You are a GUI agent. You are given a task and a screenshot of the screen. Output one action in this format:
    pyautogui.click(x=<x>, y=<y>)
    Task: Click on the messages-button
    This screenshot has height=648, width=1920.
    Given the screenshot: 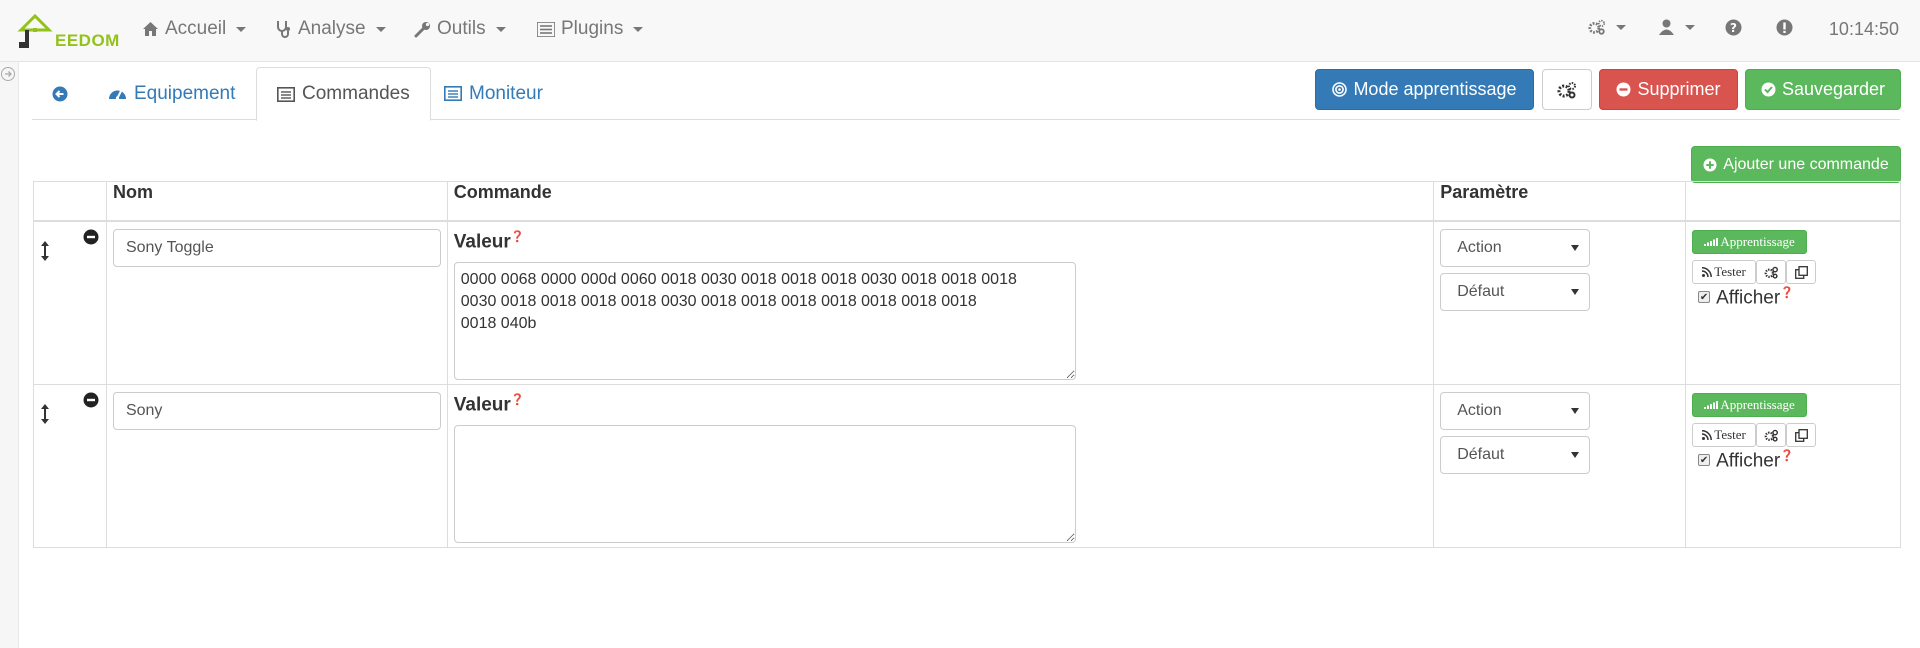 What is the action you would take?
    pyautogui.click(x=1784, y=27)
    